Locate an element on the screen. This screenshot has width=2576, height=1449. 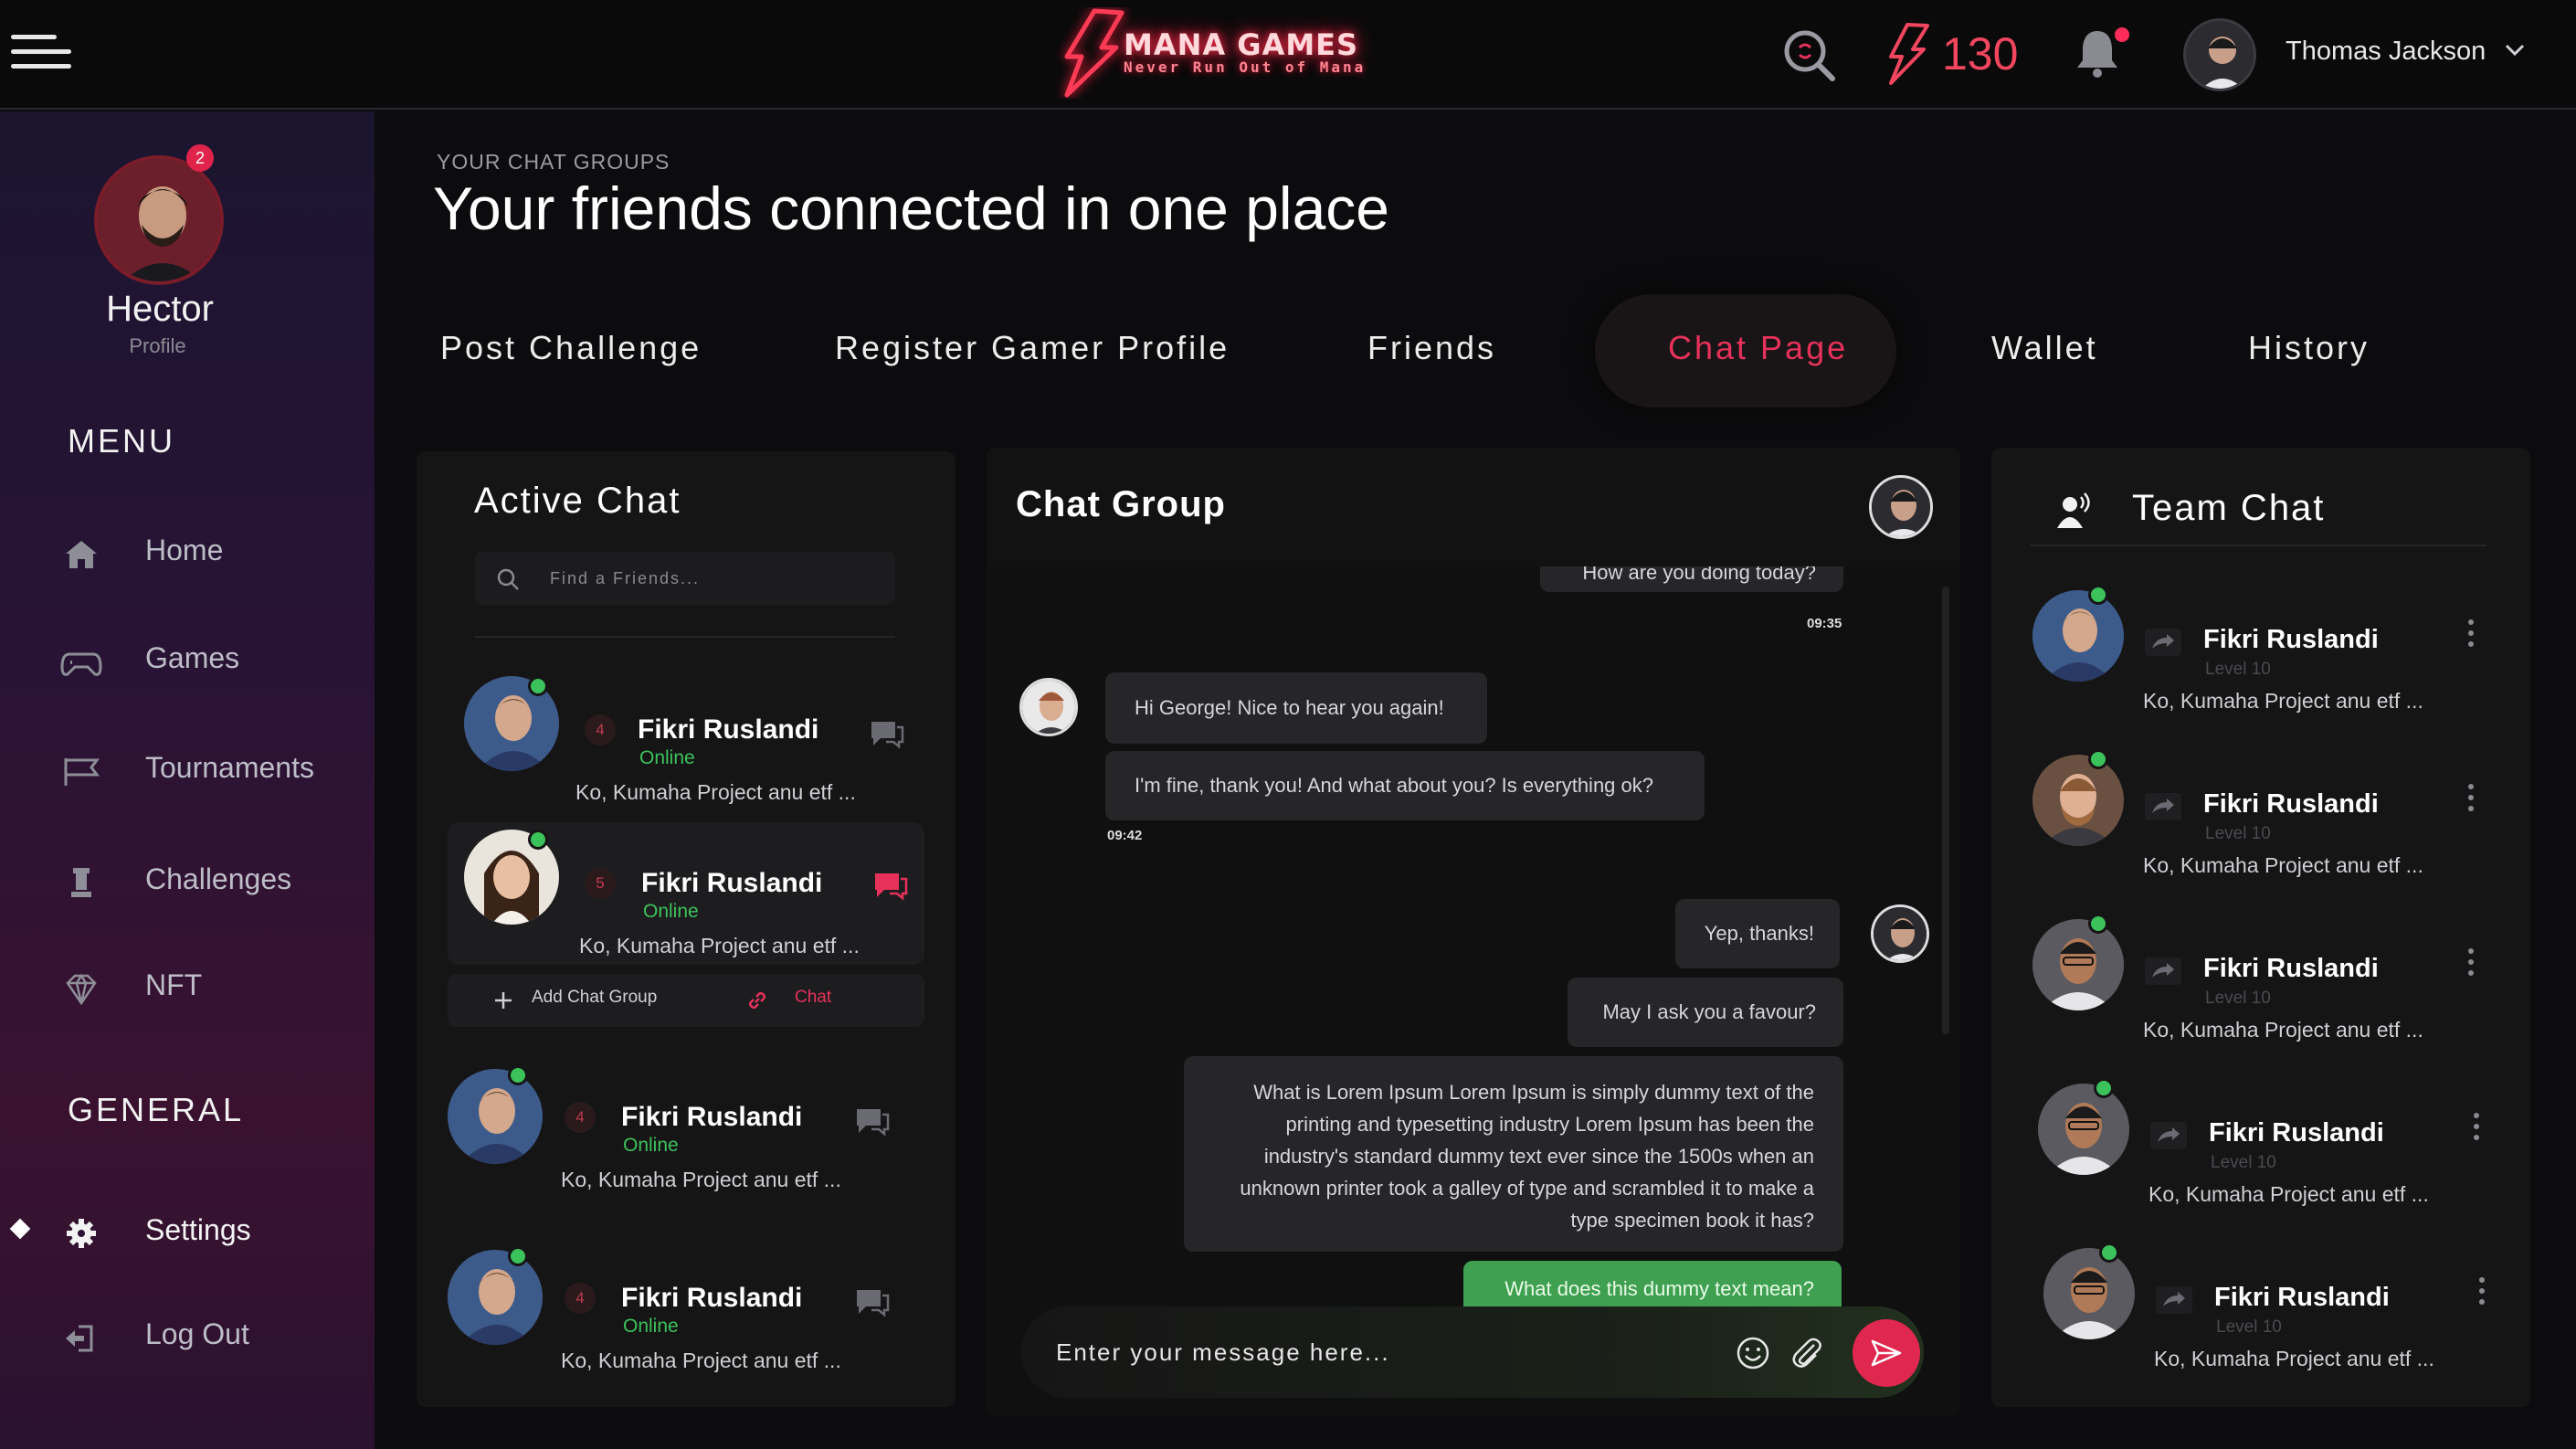
sidebar-item-logout: Log Out is located at coordinates (206, 1337).